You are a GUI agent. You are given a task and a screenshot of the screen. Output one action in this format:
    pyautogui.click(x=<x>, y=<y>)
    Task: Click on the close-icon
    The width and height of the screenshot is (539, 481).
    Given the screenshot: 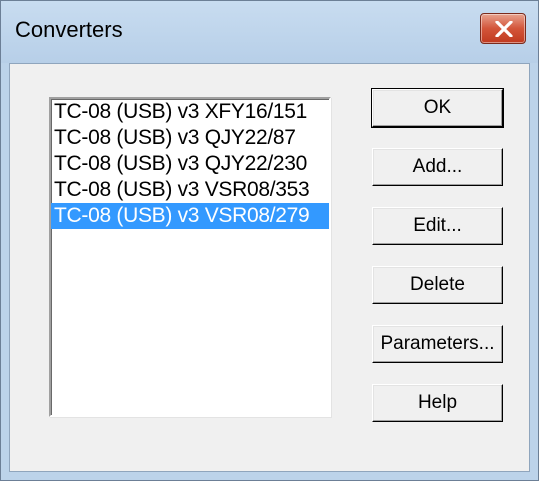 What is the action you would take?
    pyautogui.click(x=504, y=29)
    